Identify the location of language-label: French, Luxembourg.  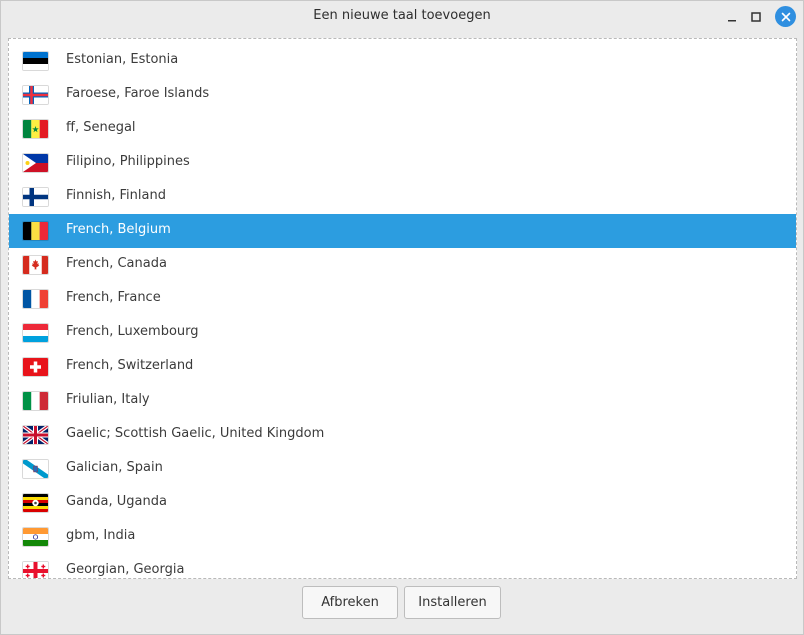
(132, 331).